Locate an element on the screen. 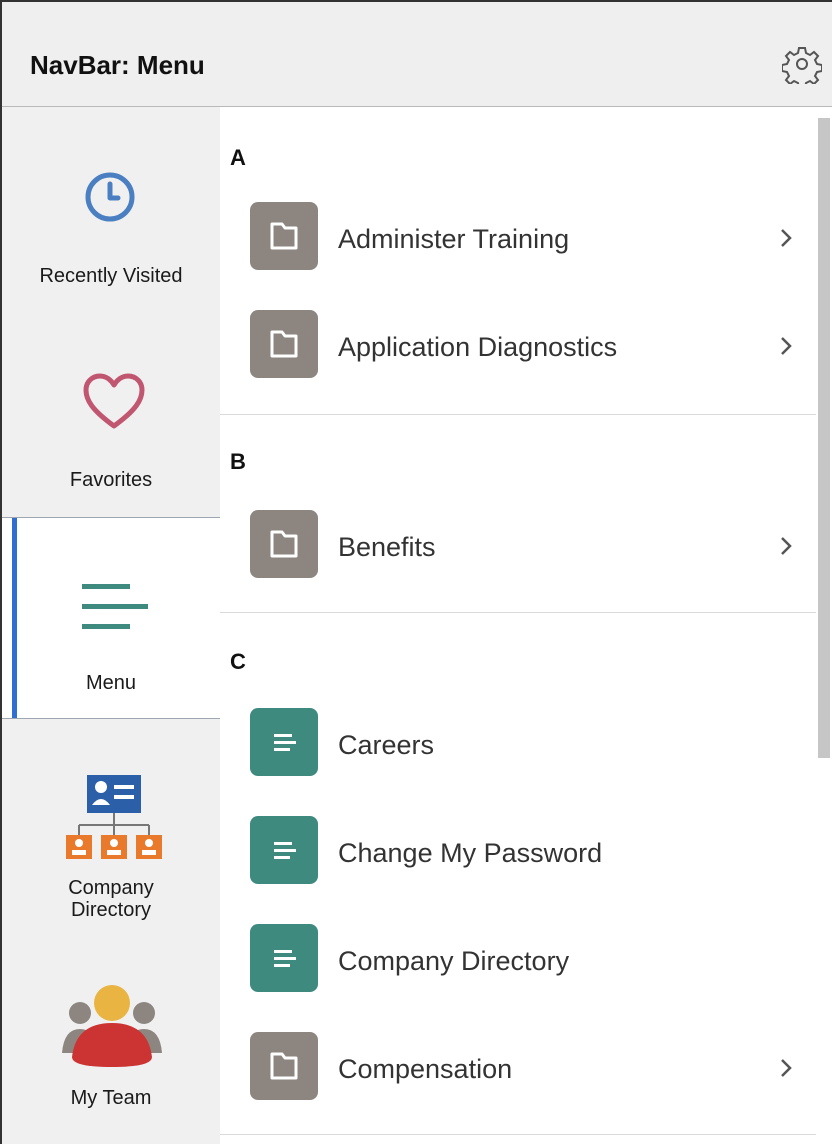  sidebar-item-company-directory: Company Directory is located at coordinates (111, 833).